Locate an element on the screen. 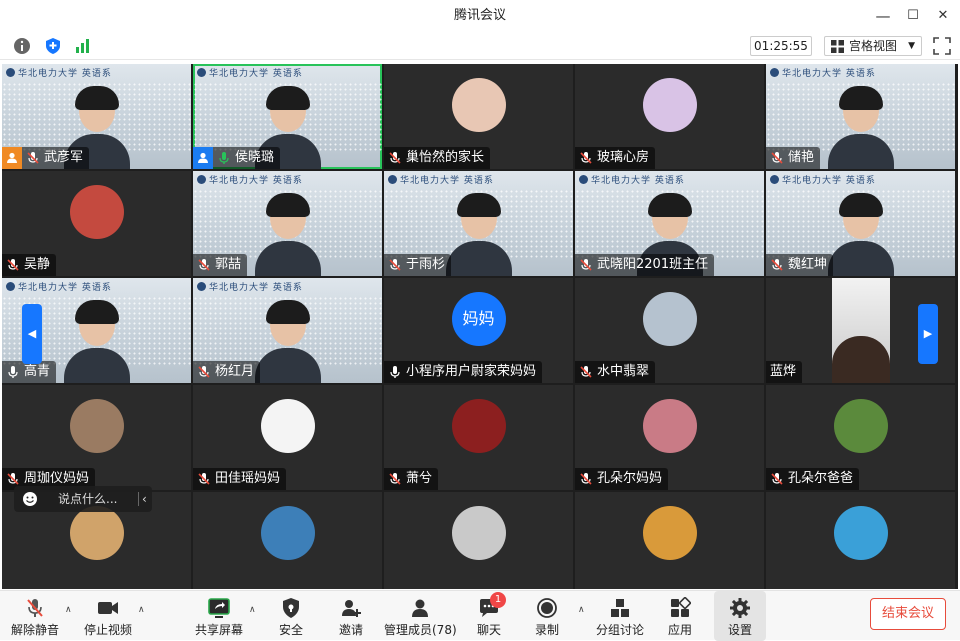 The height and width of the screenshot is (641, 960). record-label: 录制 is located at coordinates (546, 630).